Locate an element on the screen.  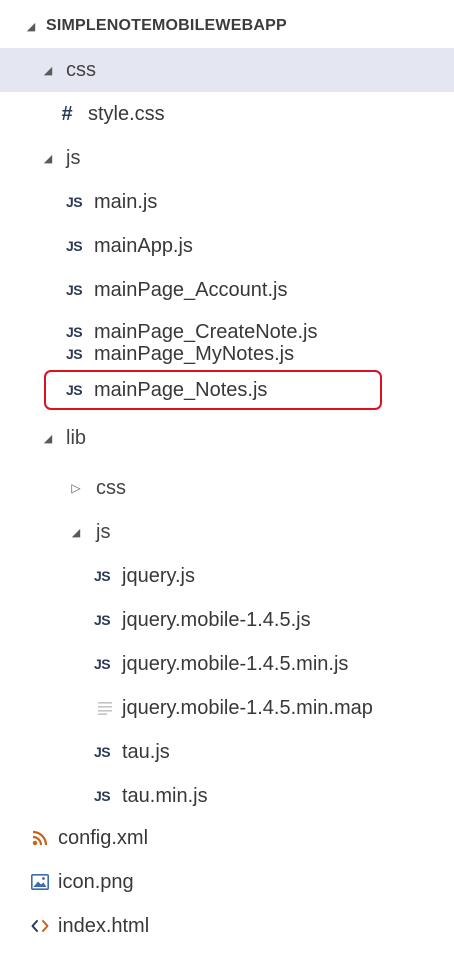
project-root-label: SIMPLENOTEMOBILEWEBAPP is located at coordinates (166, 25).